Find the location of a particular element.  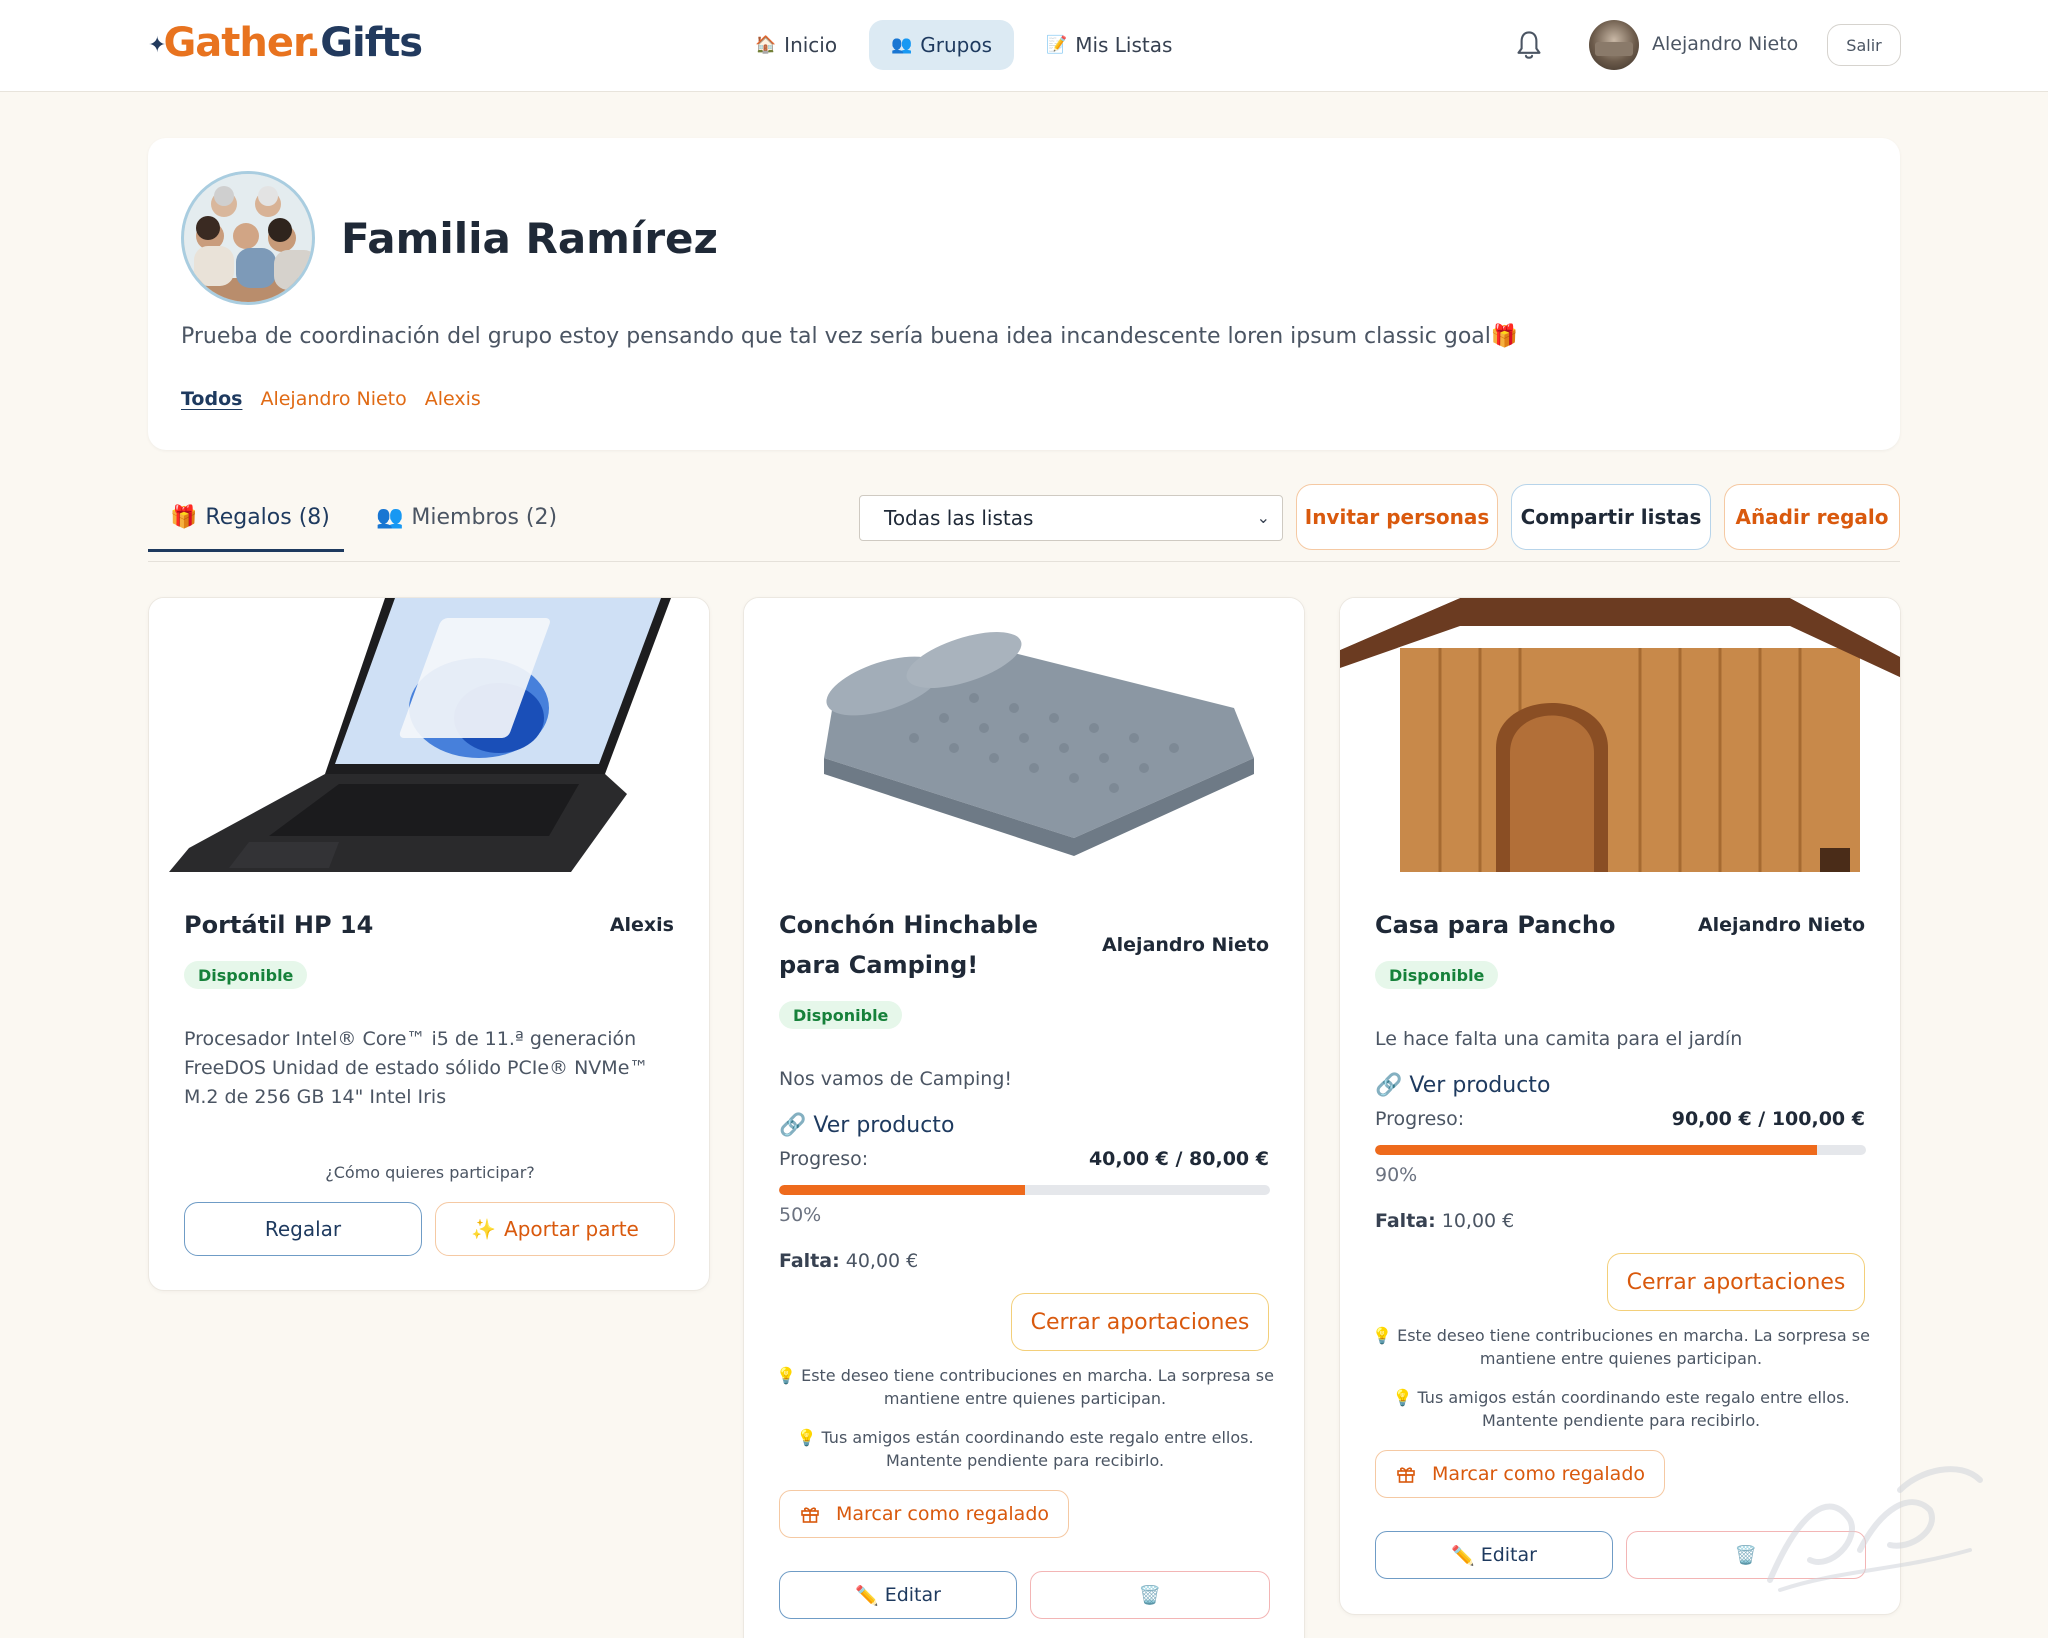

trash-icon: 🗑️ is located at coordinates (1150, 1595).